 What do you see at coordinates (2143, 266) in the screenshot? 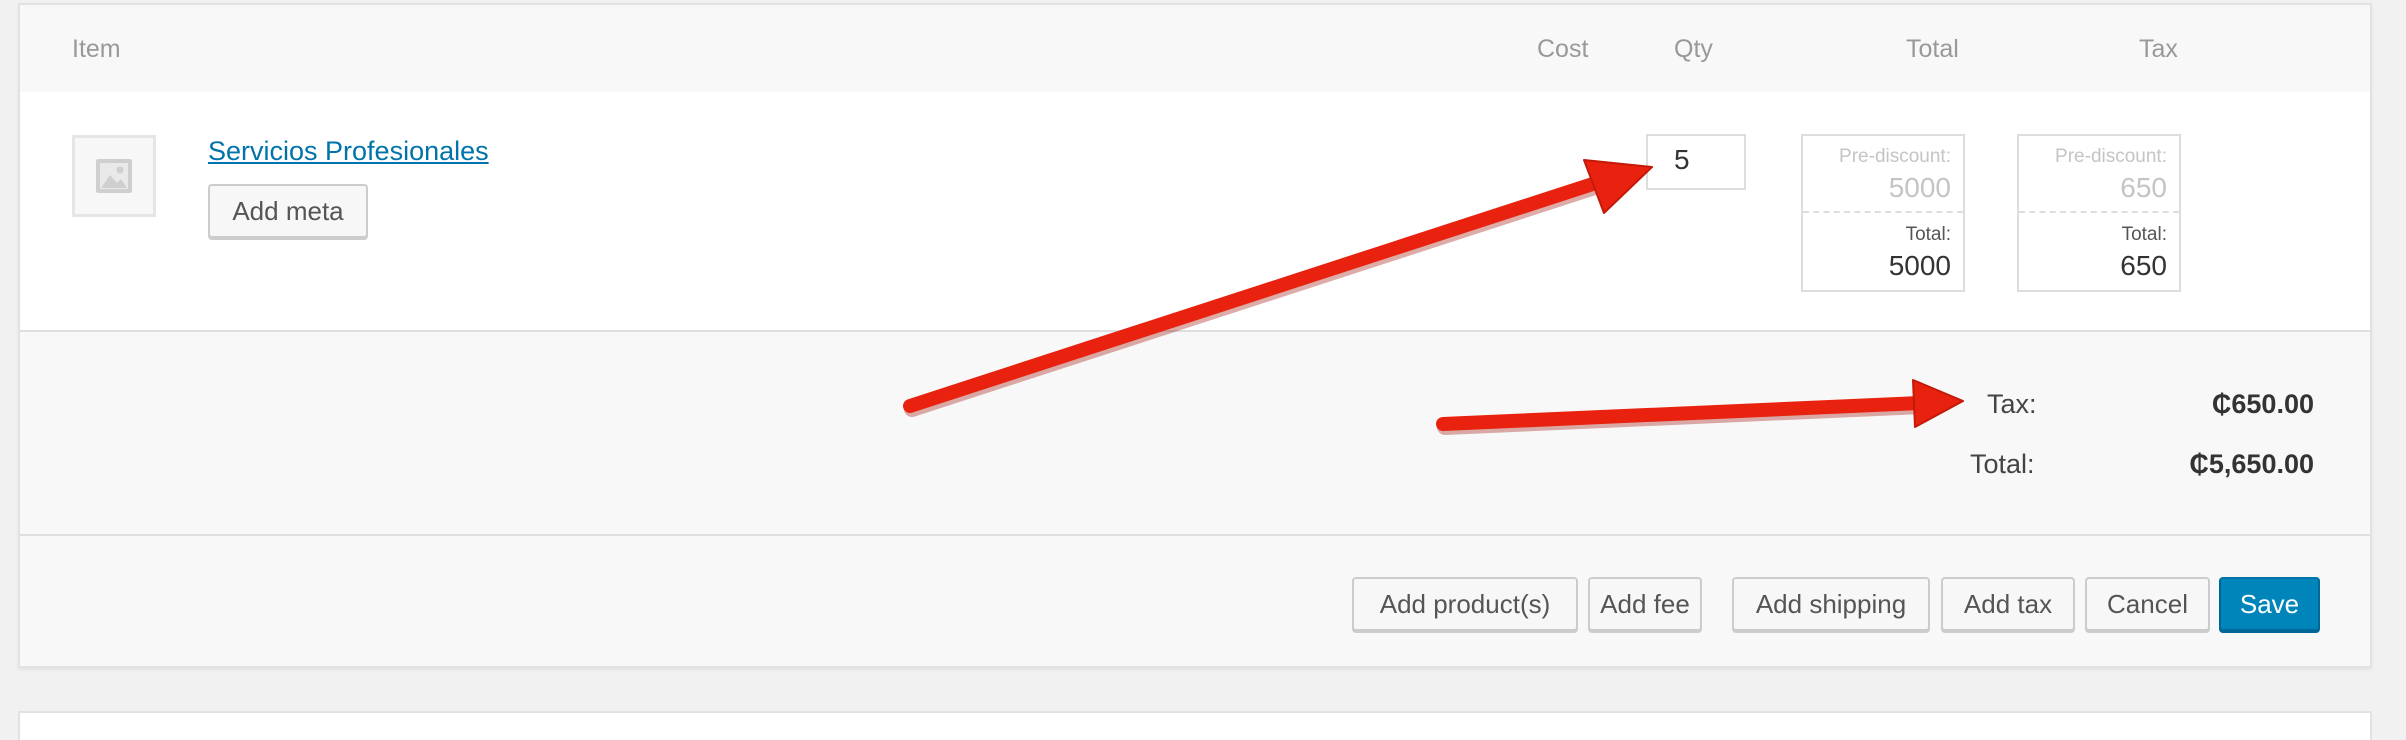
I see `tax-total-value: 650` at bounding box center [2143, 266].